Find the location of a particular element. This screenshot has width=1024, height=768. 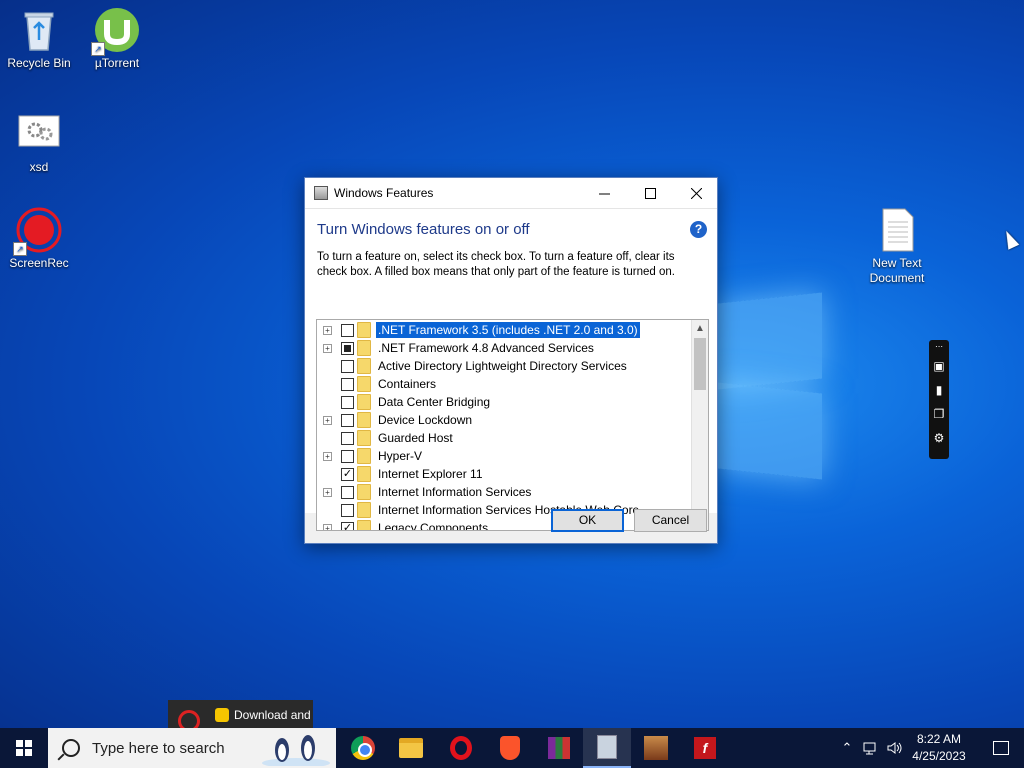

windows-logo-icon is located at coordinates (24, 748).